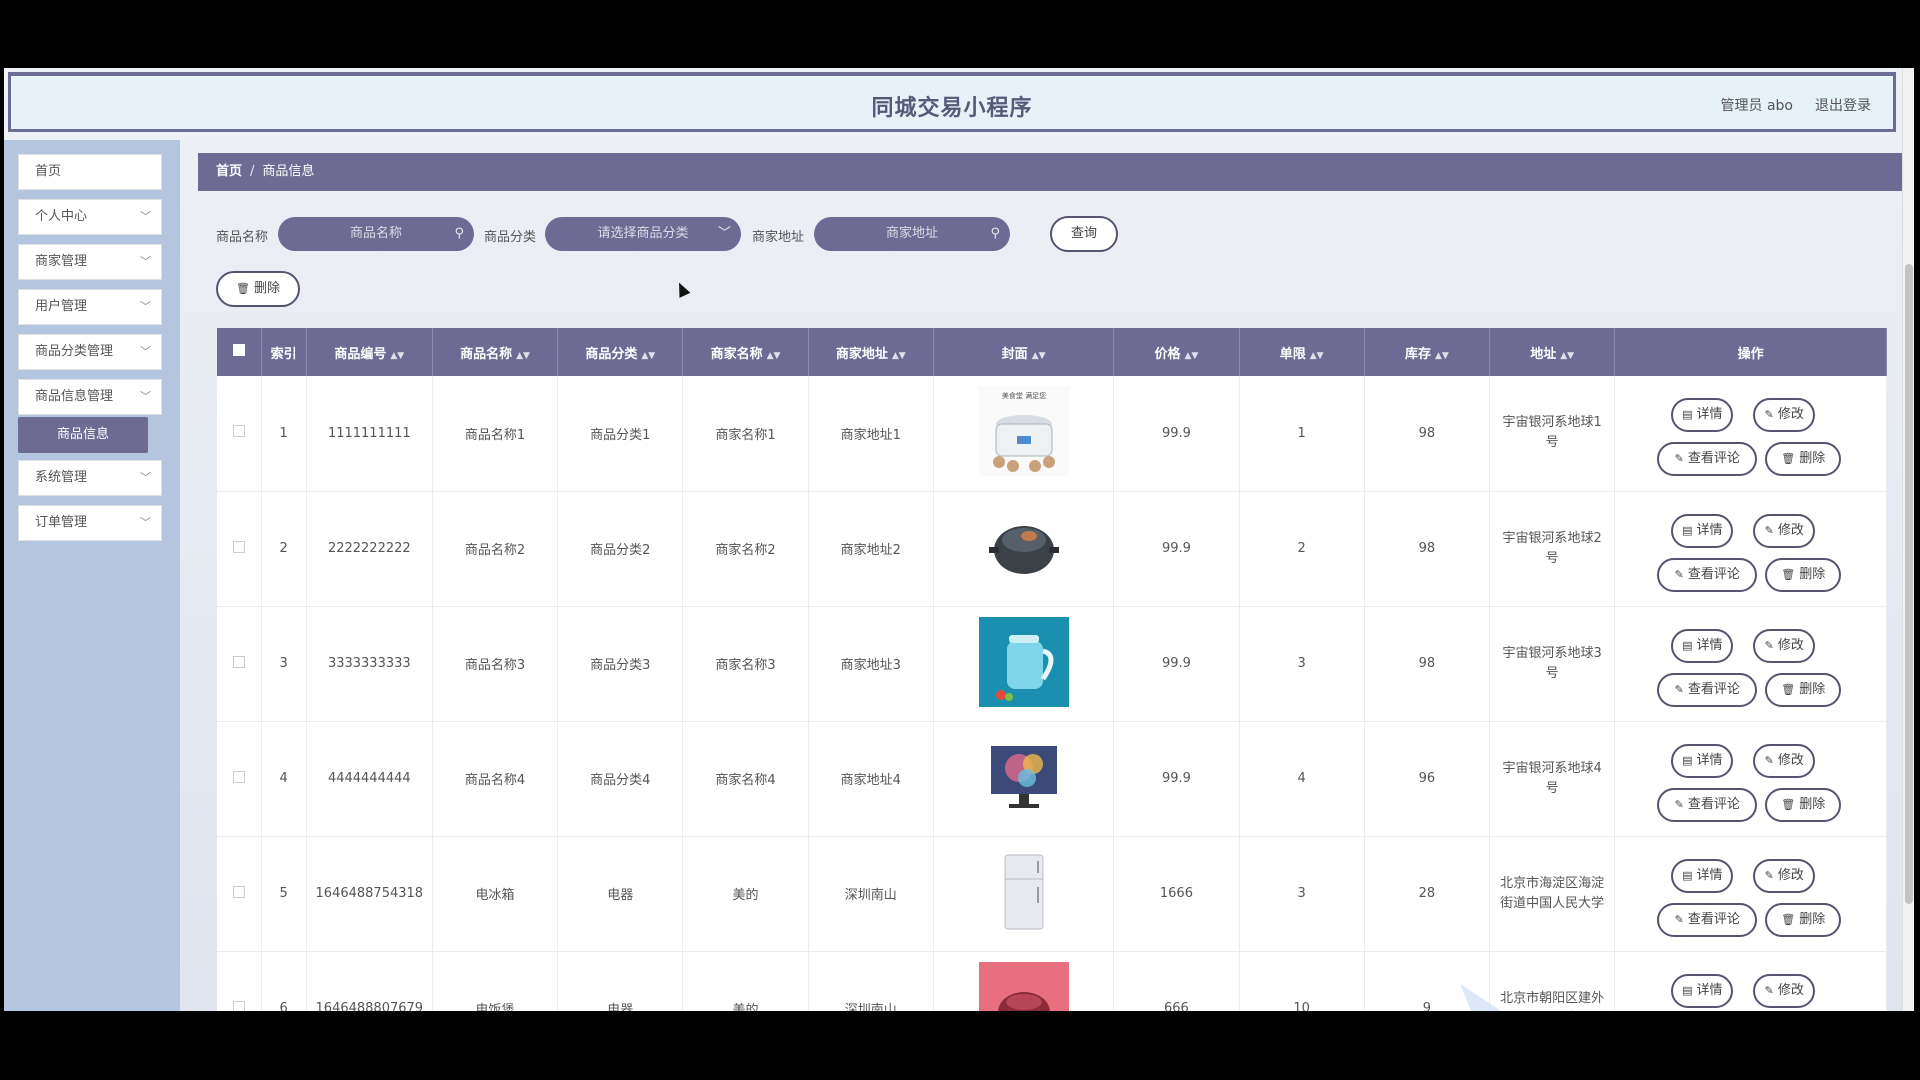  Describe the element at coordinates (1176, 663) in the screenshot. I see `cell-price-text: 99.9` at that location.